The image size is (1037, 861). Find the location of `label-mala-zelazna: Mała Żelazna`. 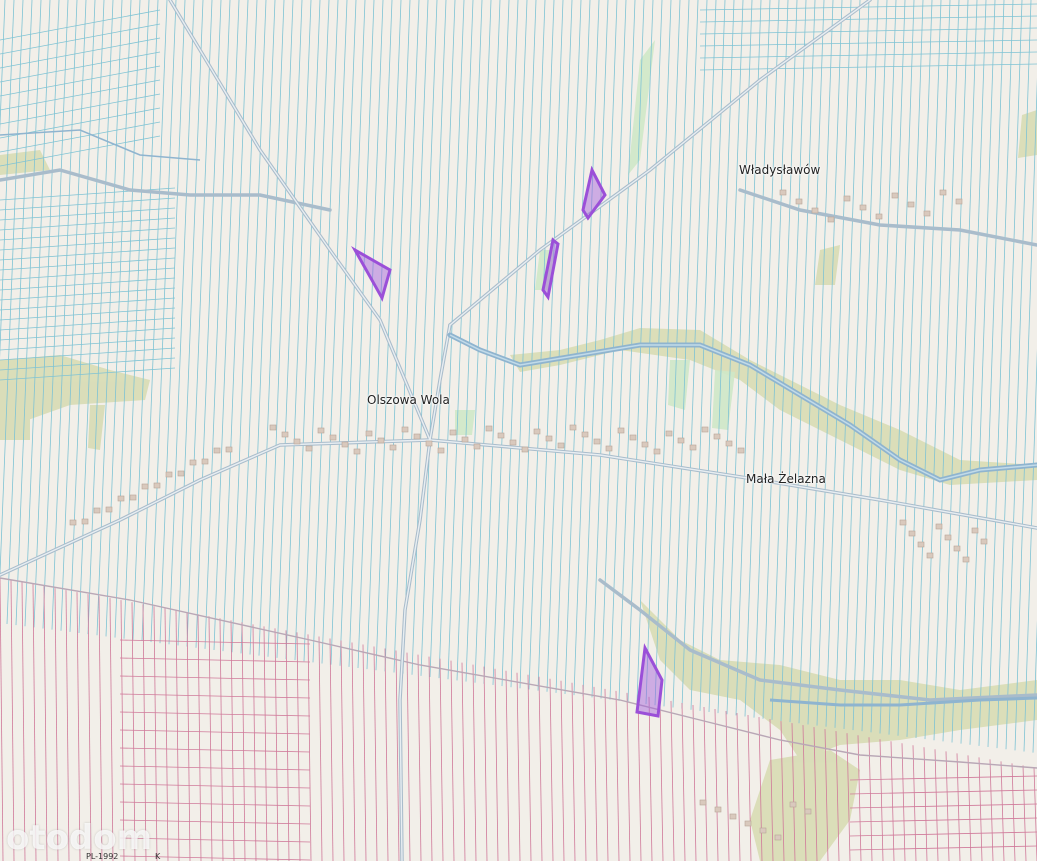

label-mala-zelazna: Mała Żelazna is located at coordinates (786, 479).